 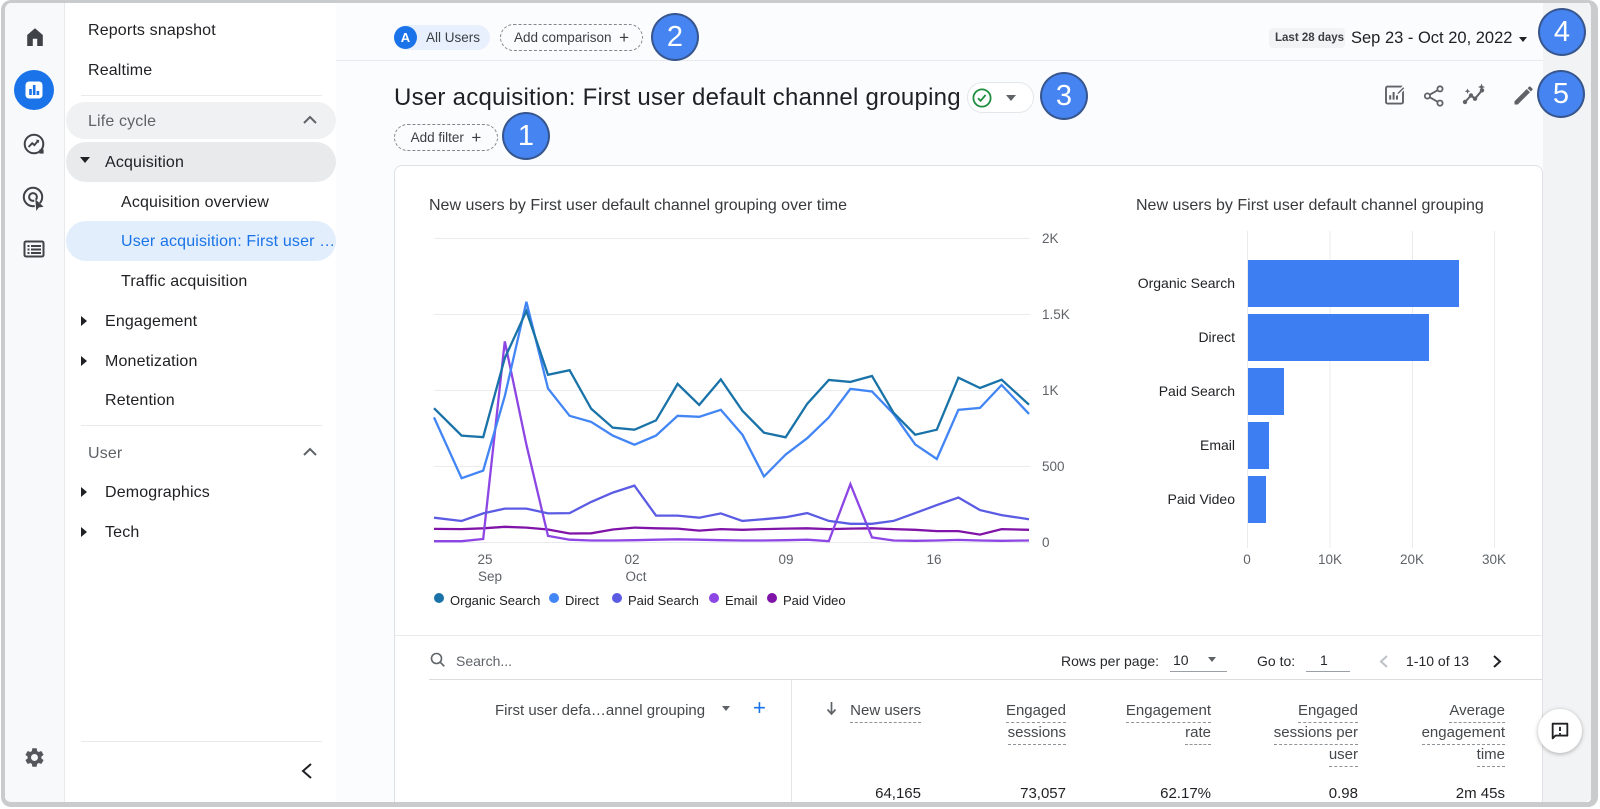 I want to click on svg-text: 09, so click(x=785, y=559).